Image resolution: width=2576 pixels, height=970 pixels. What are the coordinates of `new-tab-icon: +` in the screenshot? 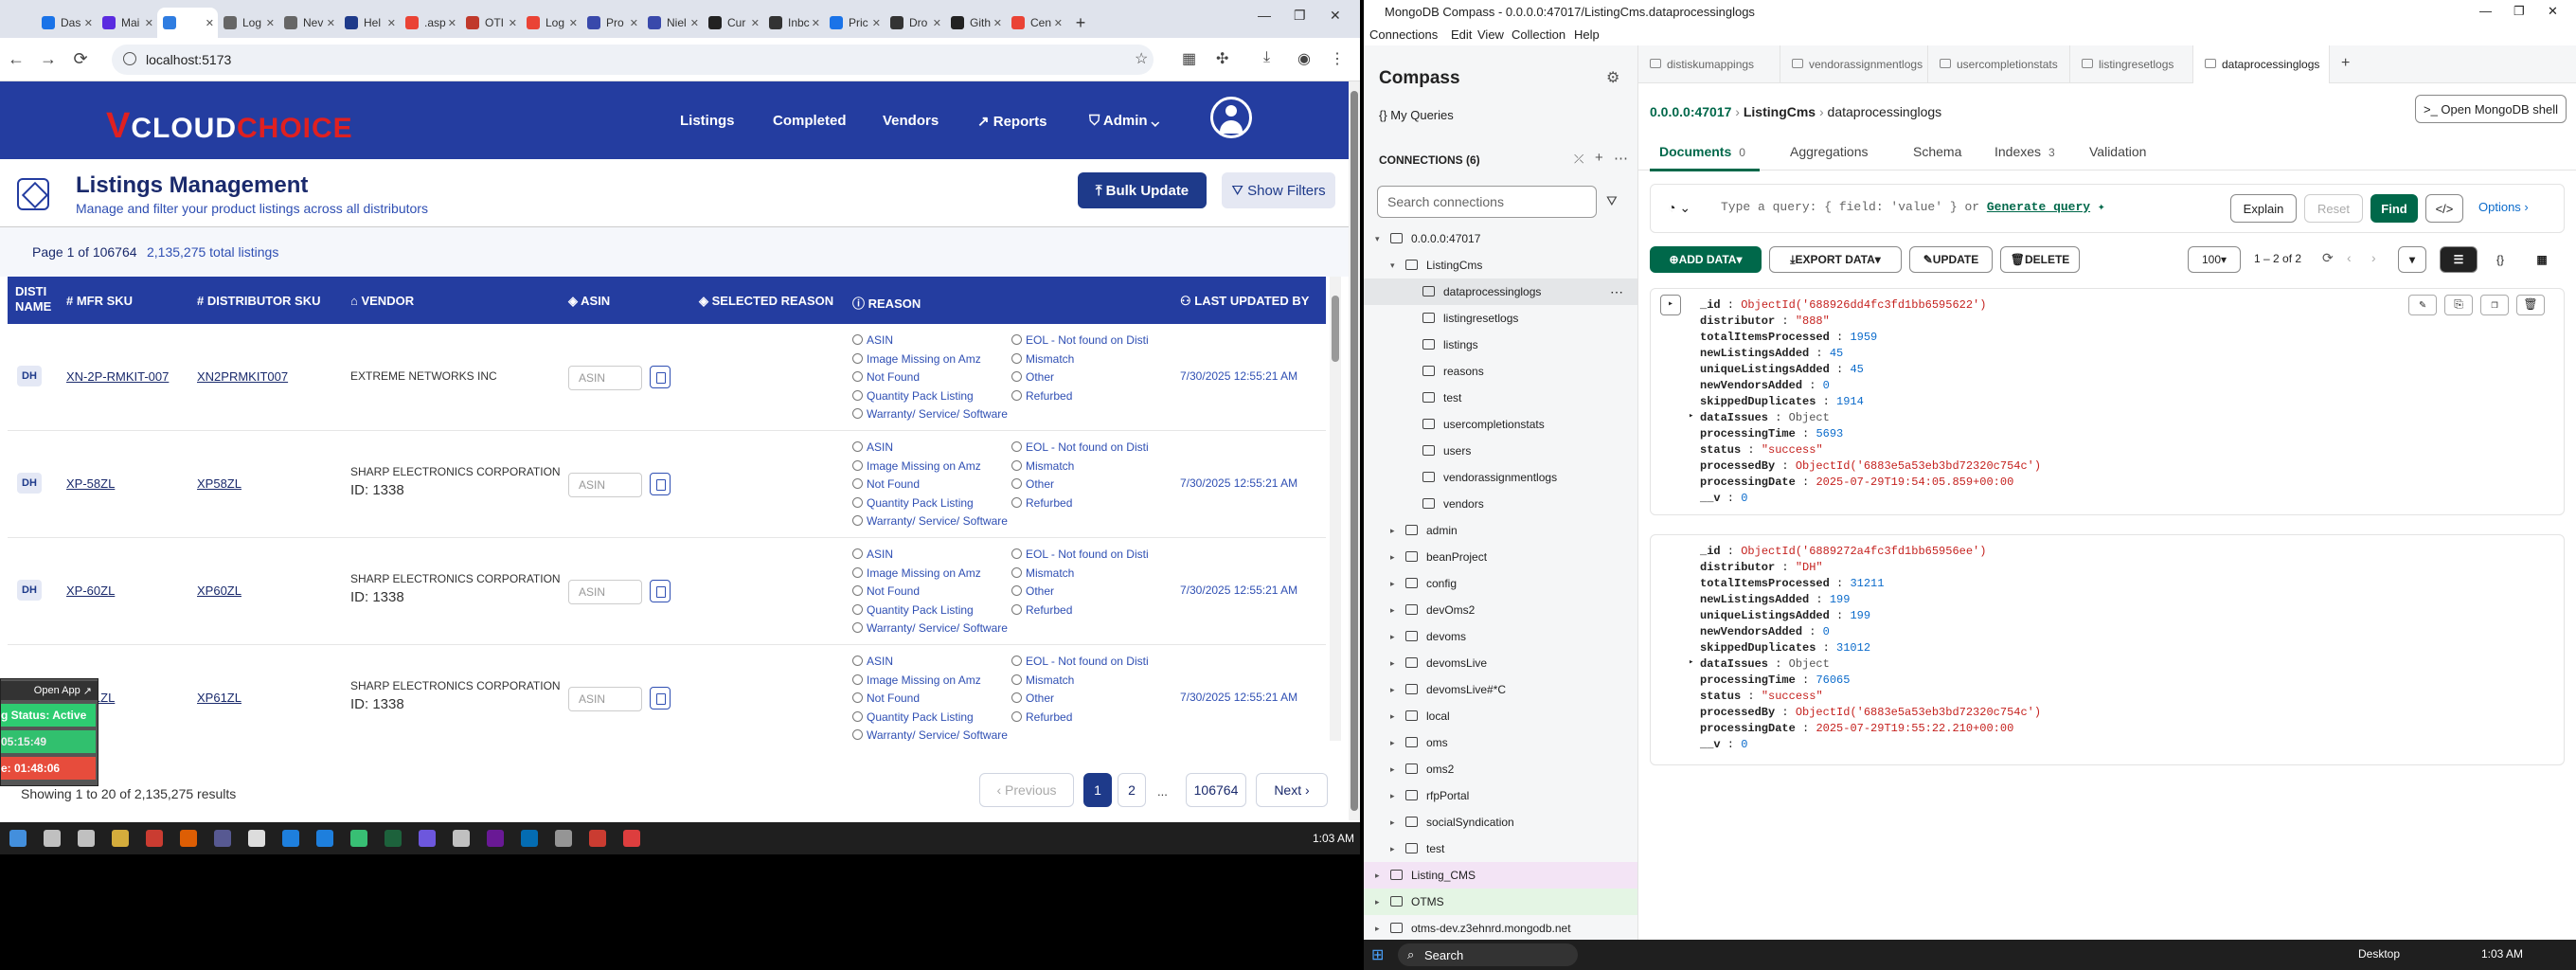 It's located at (1080, 23).